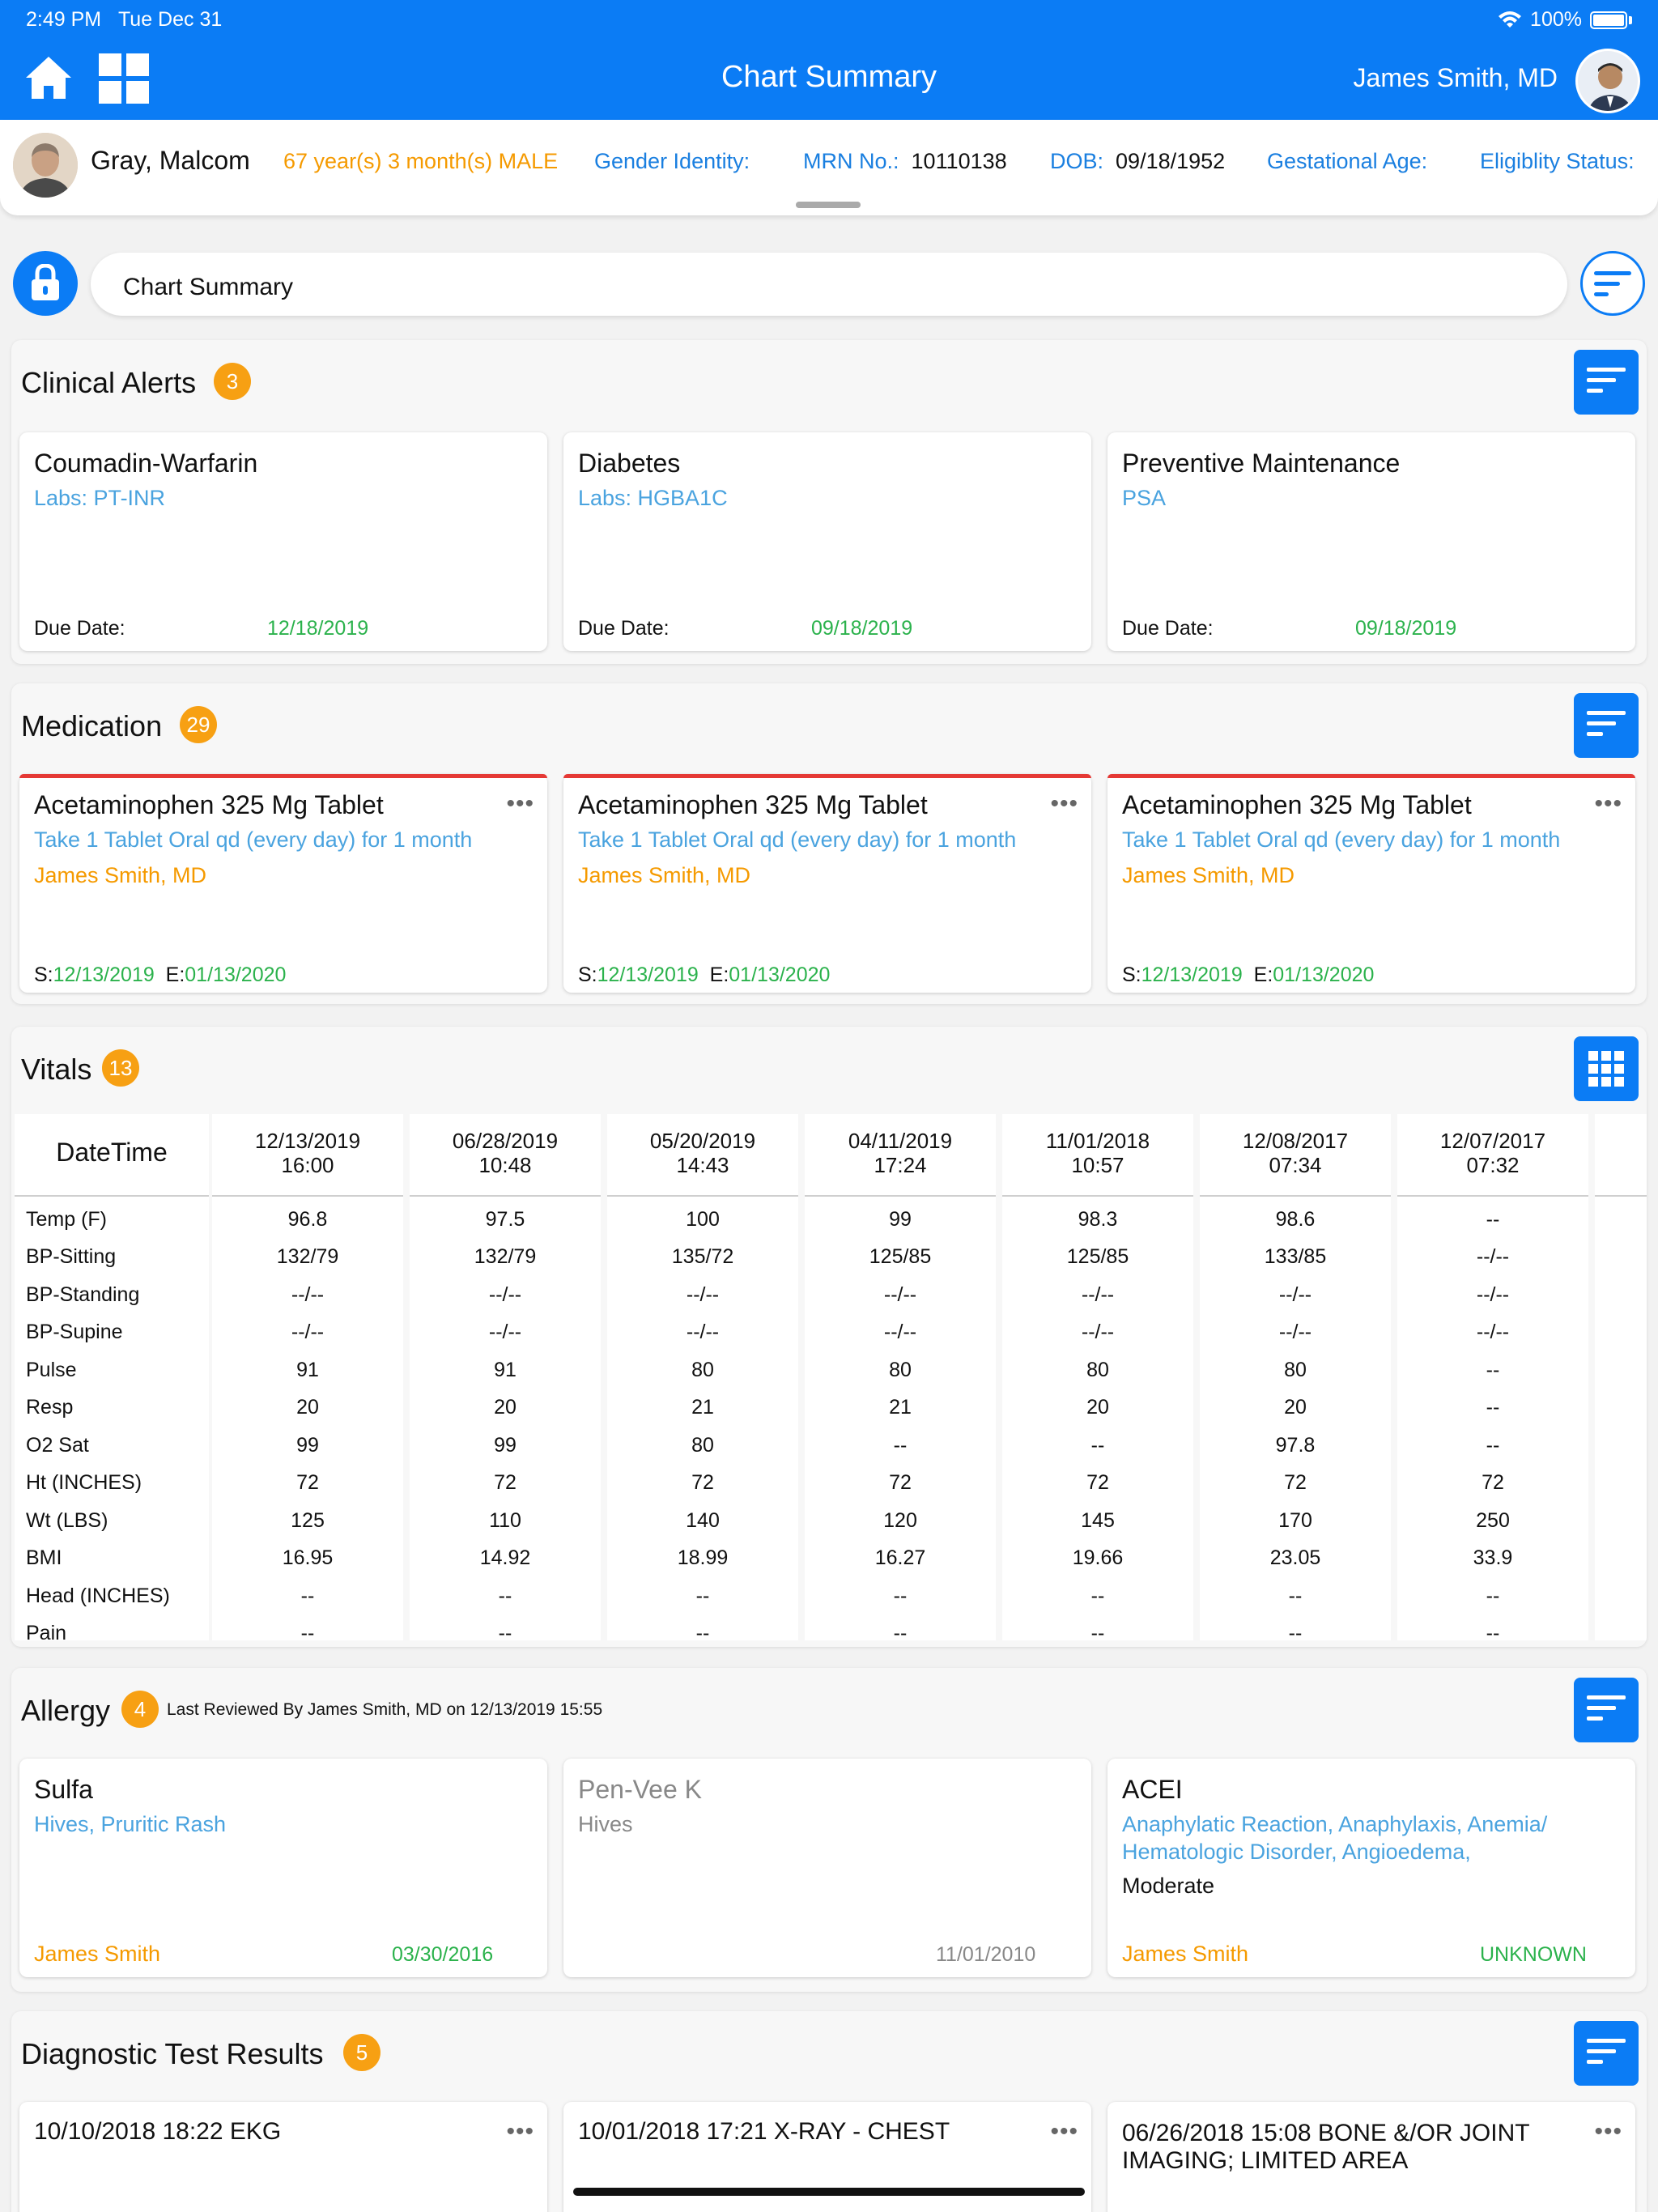  What do you see at coordinates (1606, 383) in the screenshot?
I see `alerts-sort-button` at bounding box center [1606, 383].